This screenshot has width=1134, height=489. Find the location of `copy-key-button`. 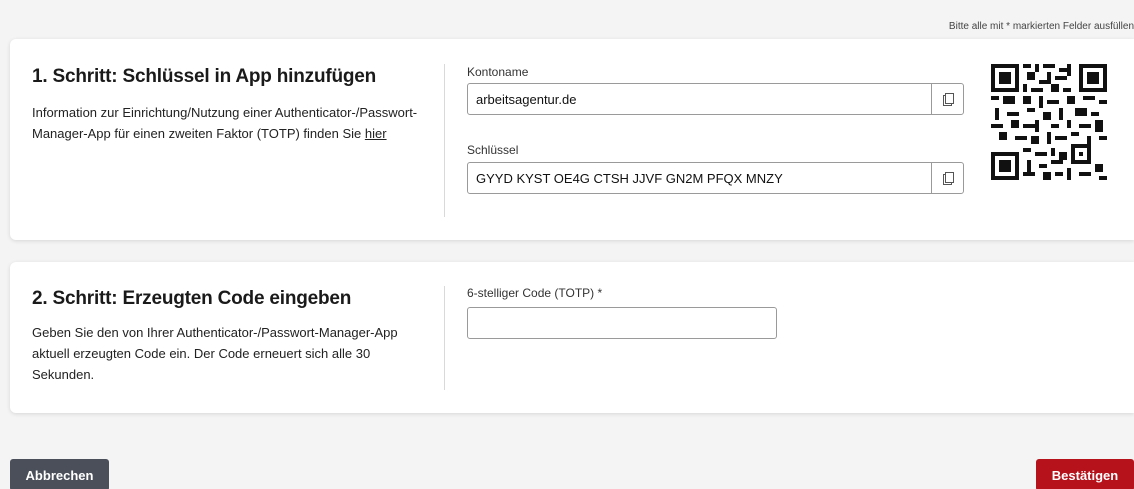

copy-key-button is located at coordinates (947, 178).